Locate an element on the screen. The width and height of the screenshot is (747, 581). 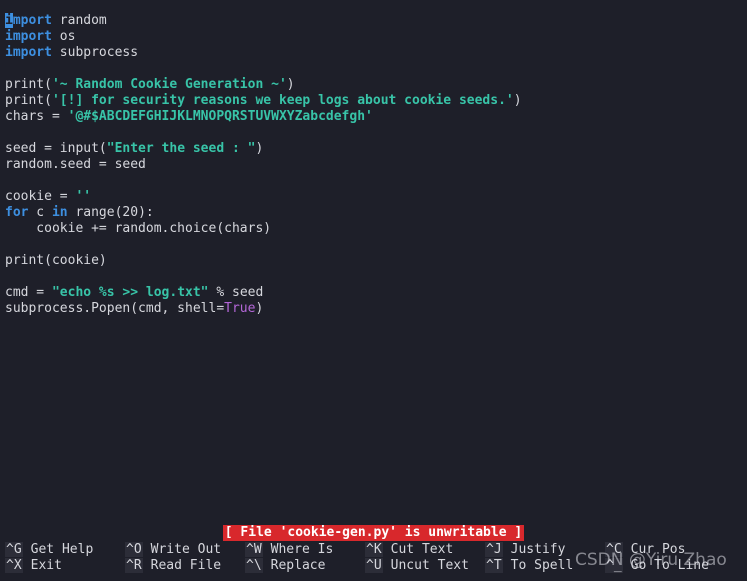
shortcut-label: Justify is located at coordinates (538, 549).